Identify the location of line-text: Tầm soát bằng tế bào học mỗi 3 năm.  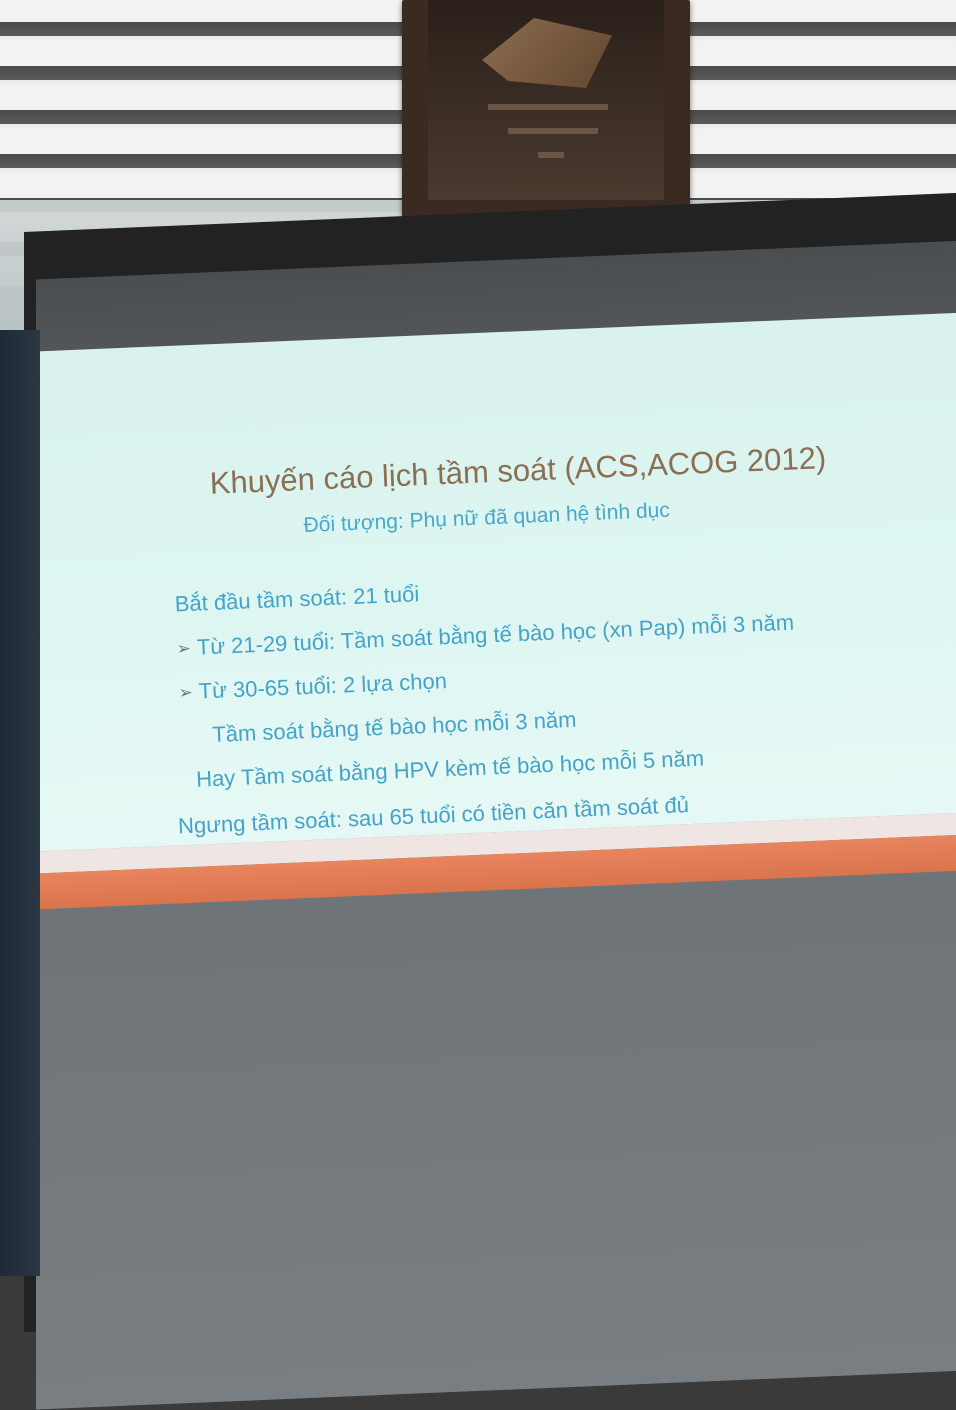
(394, 727).